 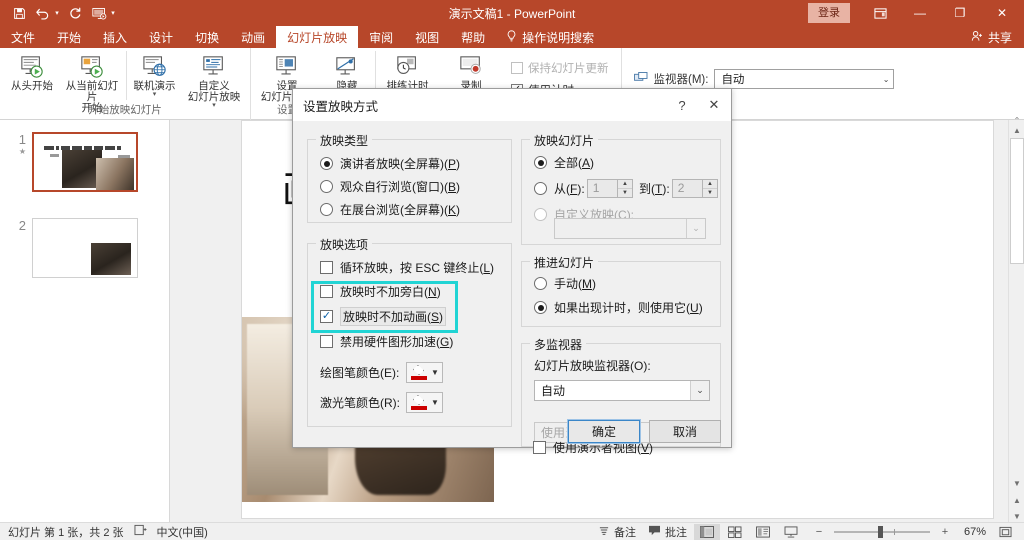 What do you see at coordinates (706, 531) in the screenshot?
I see `normal-view-button` at bounding box center [706, 531].